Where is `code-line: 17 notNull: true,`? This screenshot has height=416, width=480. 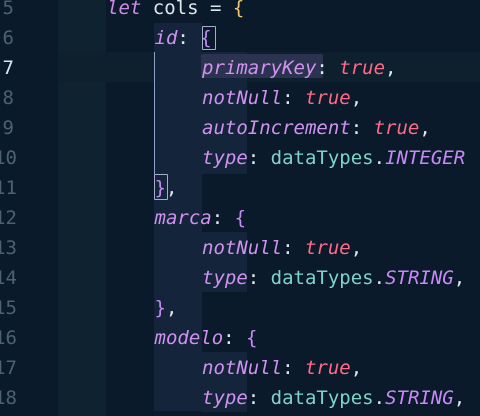 code-line: 17 notNull: true, is located at coordinates (240, 368).